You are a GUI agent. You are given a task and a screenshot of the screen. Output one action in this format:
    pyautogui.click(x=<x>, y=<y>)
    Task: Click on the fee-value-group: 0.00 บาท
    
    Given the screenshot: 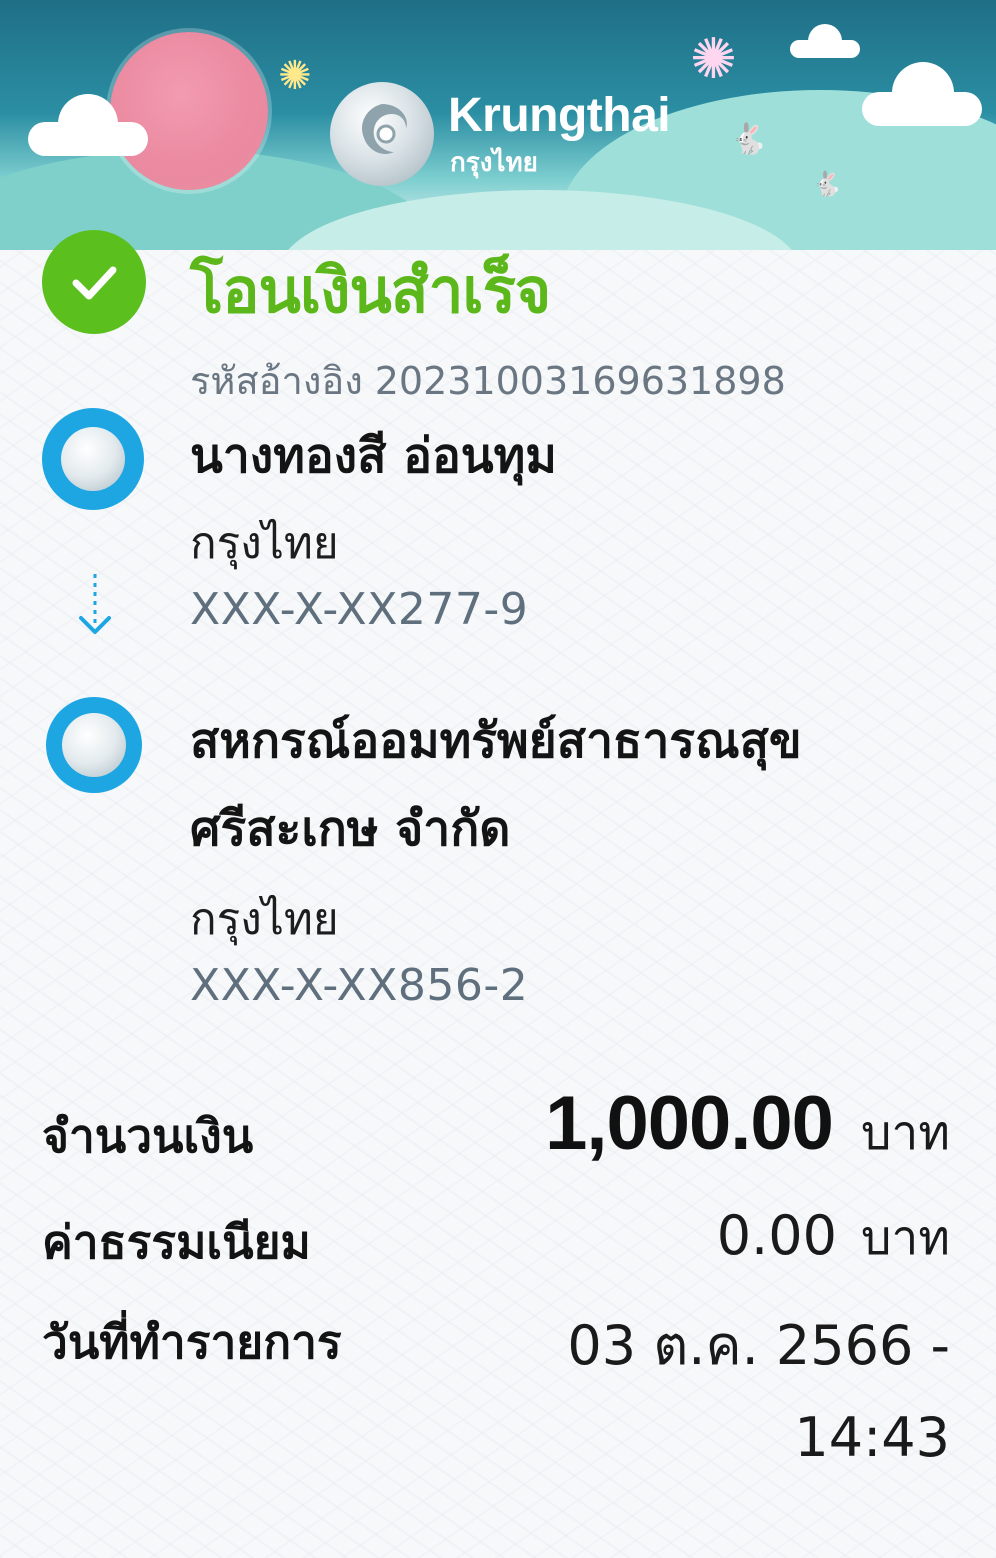 What is the action you would take?
    pyautogui.click(x=833, y=1238)
    